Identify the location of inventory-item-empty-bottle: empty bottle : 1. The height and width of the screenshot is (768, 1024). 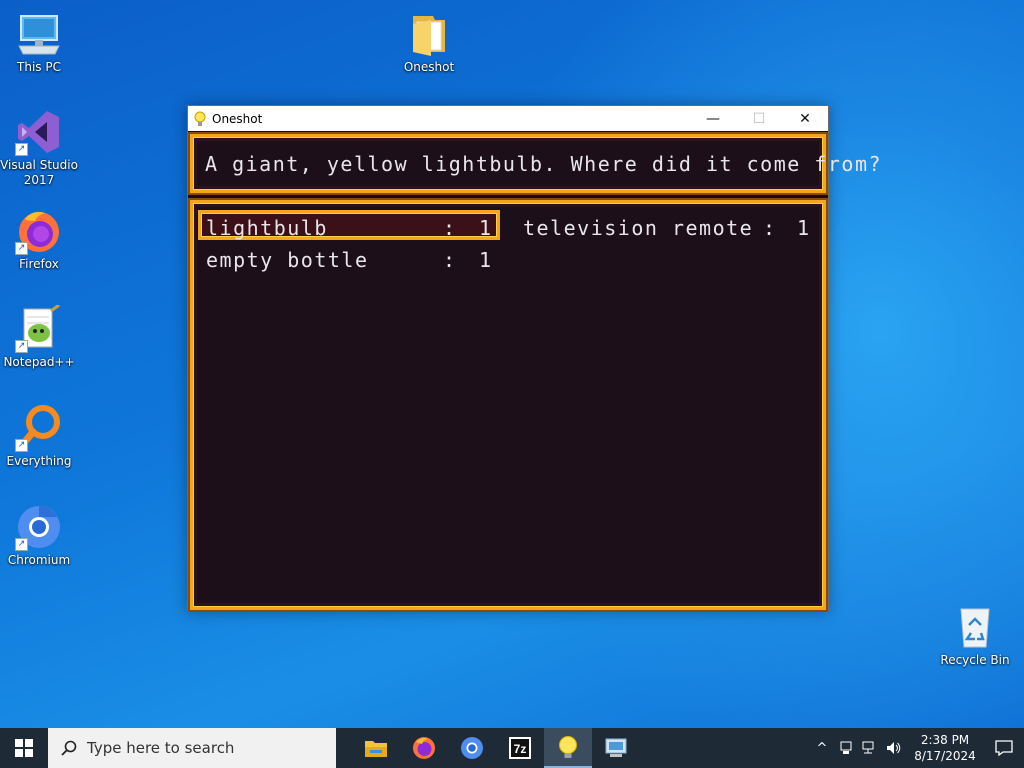
(351, 260).